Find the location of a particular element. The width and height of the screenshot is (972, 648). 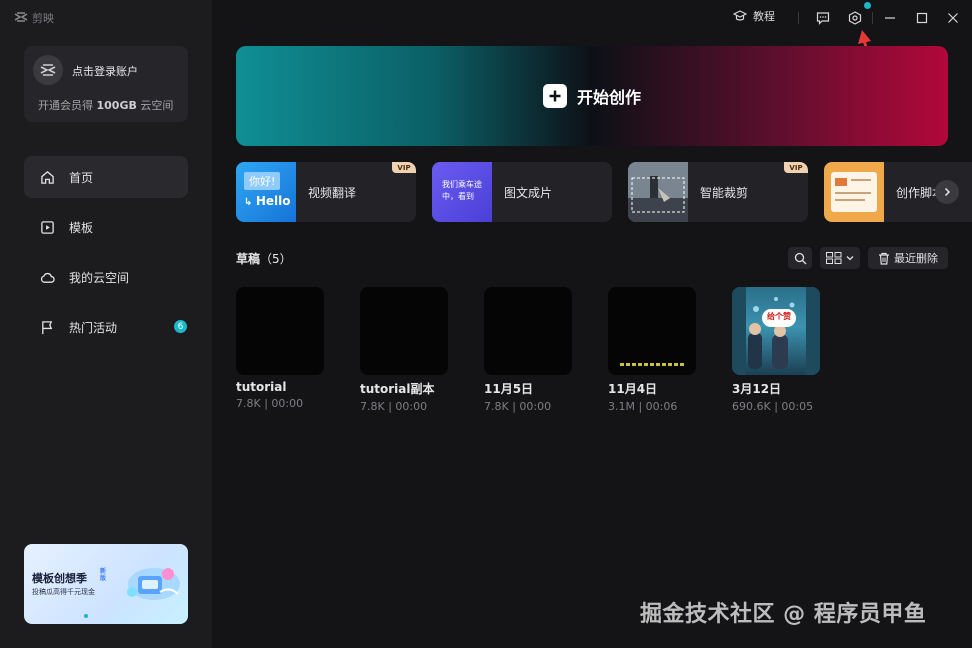

promo-subtitle: 投稿瓜高得千元现金 is located at coordinates (63, 592).